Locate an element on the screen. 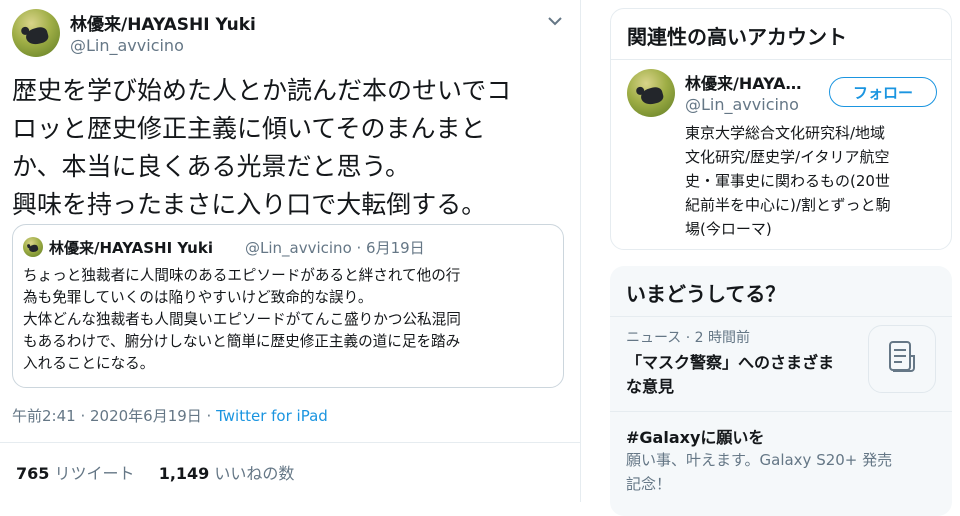  article-icon is located at coordinates (902, 359).